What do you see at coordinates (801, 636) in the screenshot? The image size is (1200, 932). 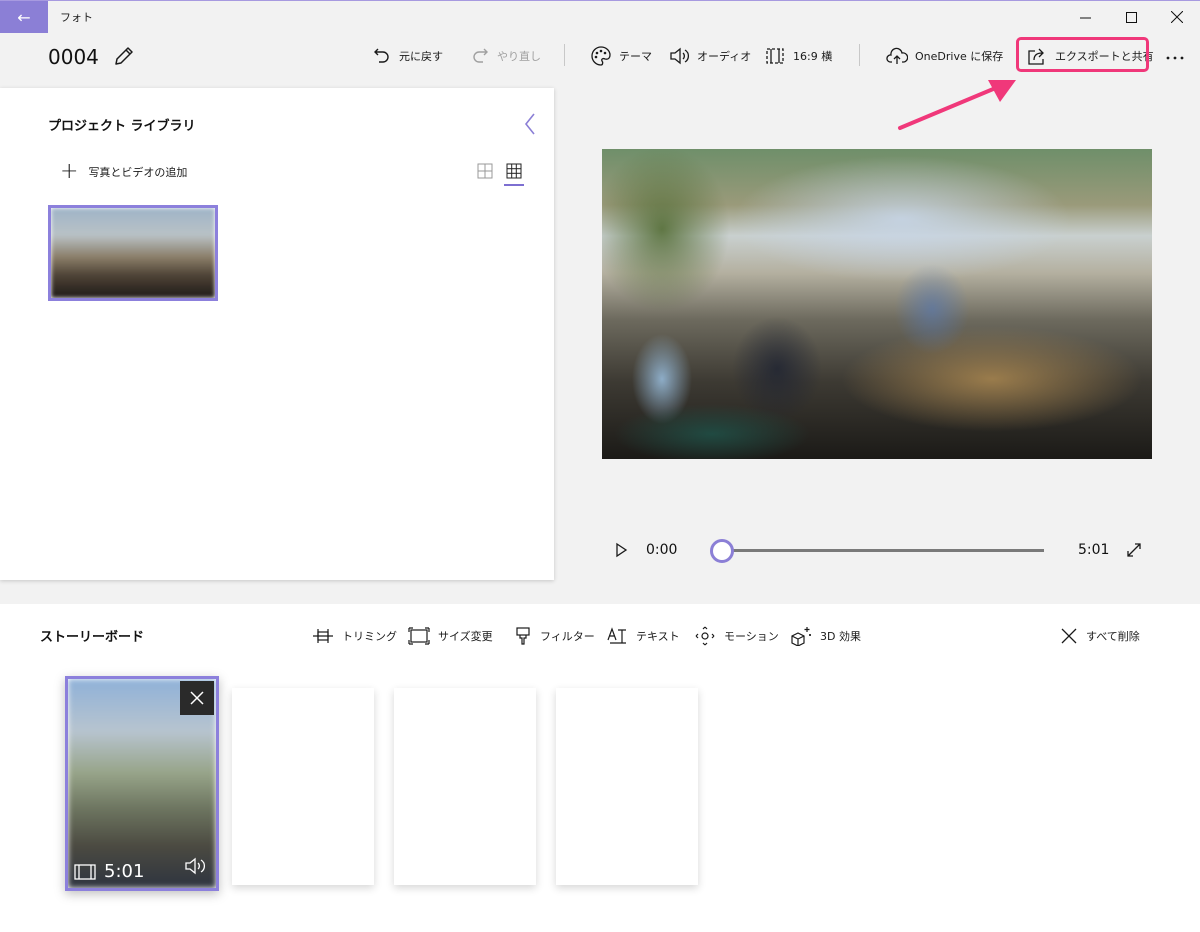 I see `cube-sparkle-icon` at bounding box center [801, 636].